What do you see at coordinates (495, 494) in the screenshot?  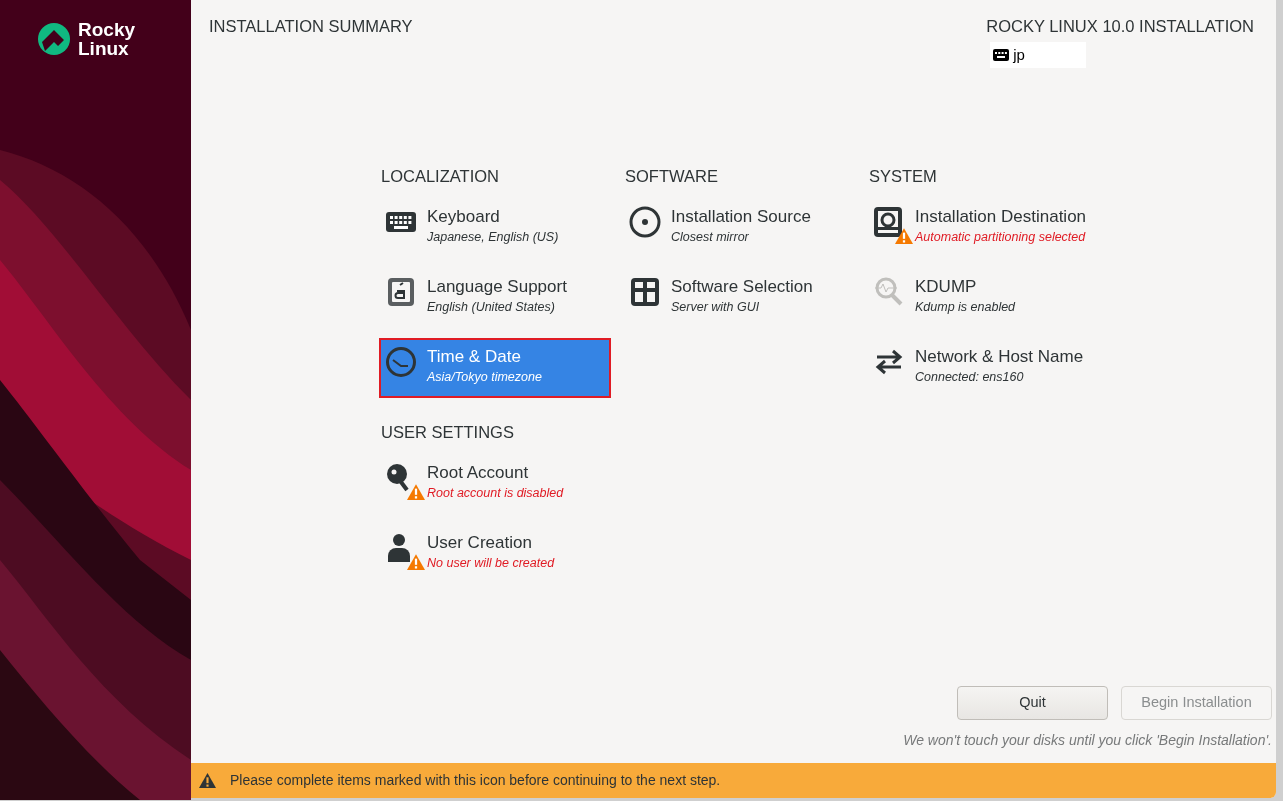 I see `item-status: Root account is disabled` at bounding box center [495, 494].